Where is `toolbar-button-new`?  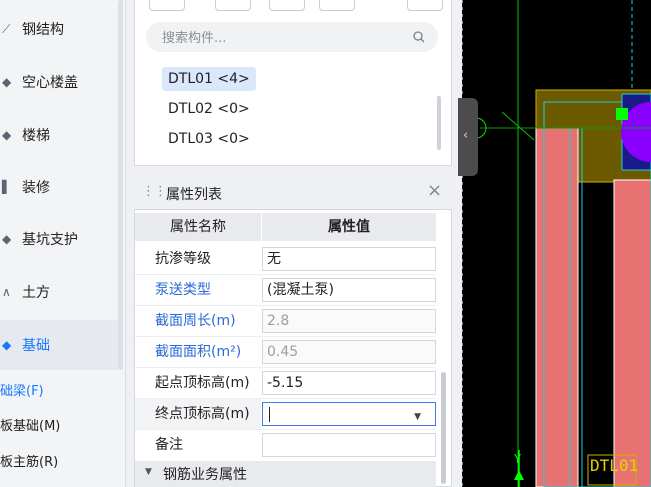 toolbar-button-new is located at coordinates (167, 5).